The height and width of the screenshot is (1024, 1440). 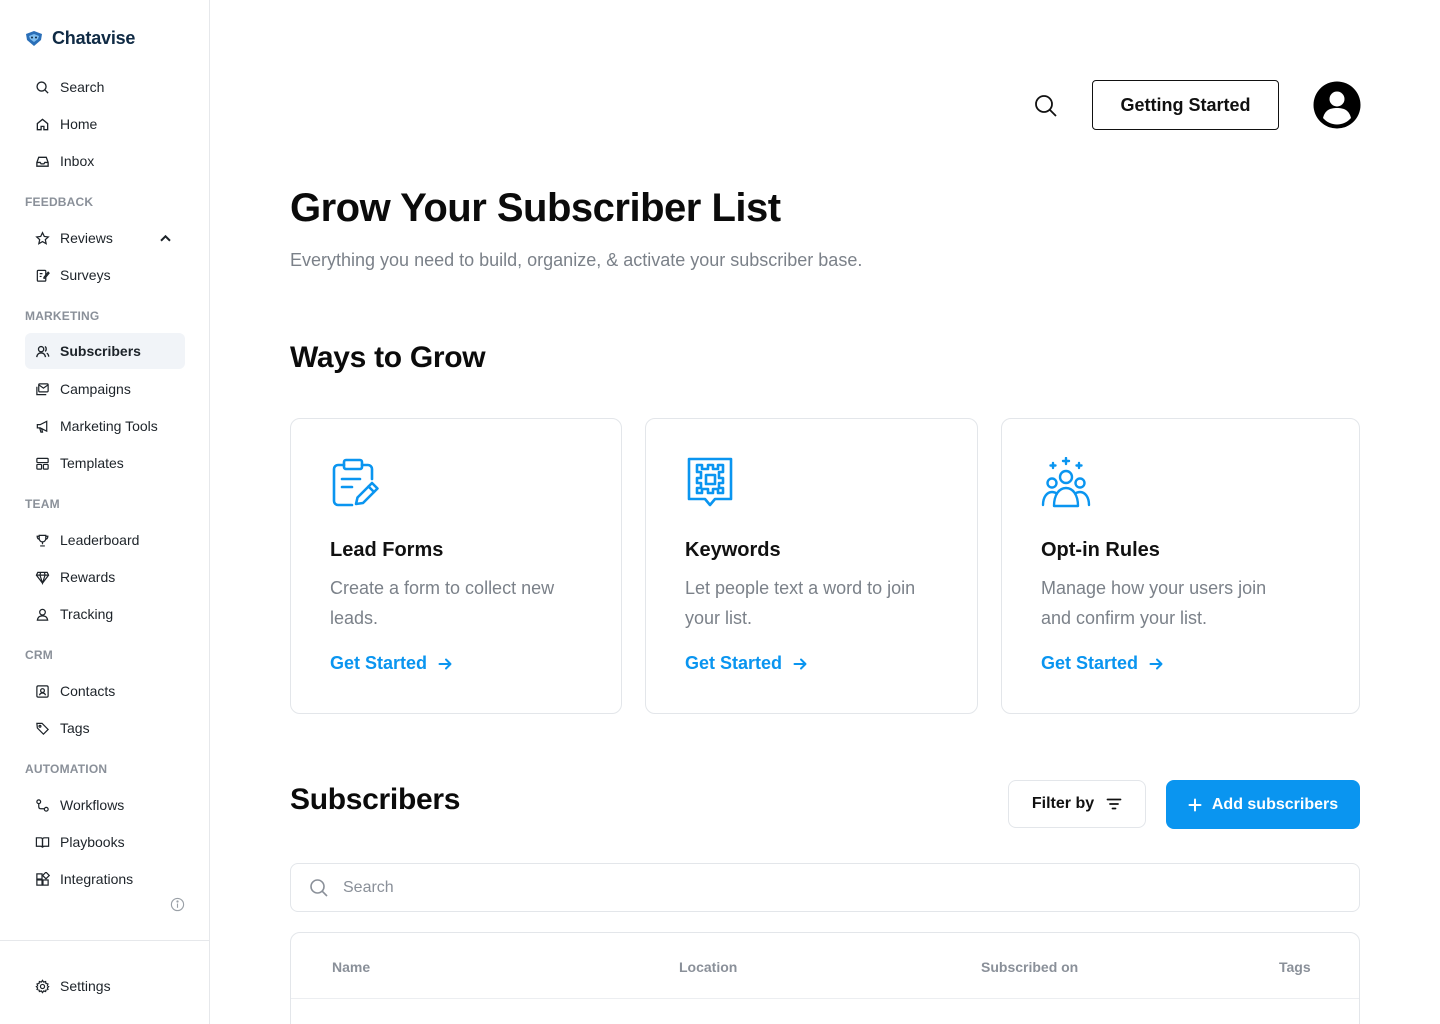 I want to click on column-header-subscribed-on: Subscribed on, so click(x=1029, y=967).